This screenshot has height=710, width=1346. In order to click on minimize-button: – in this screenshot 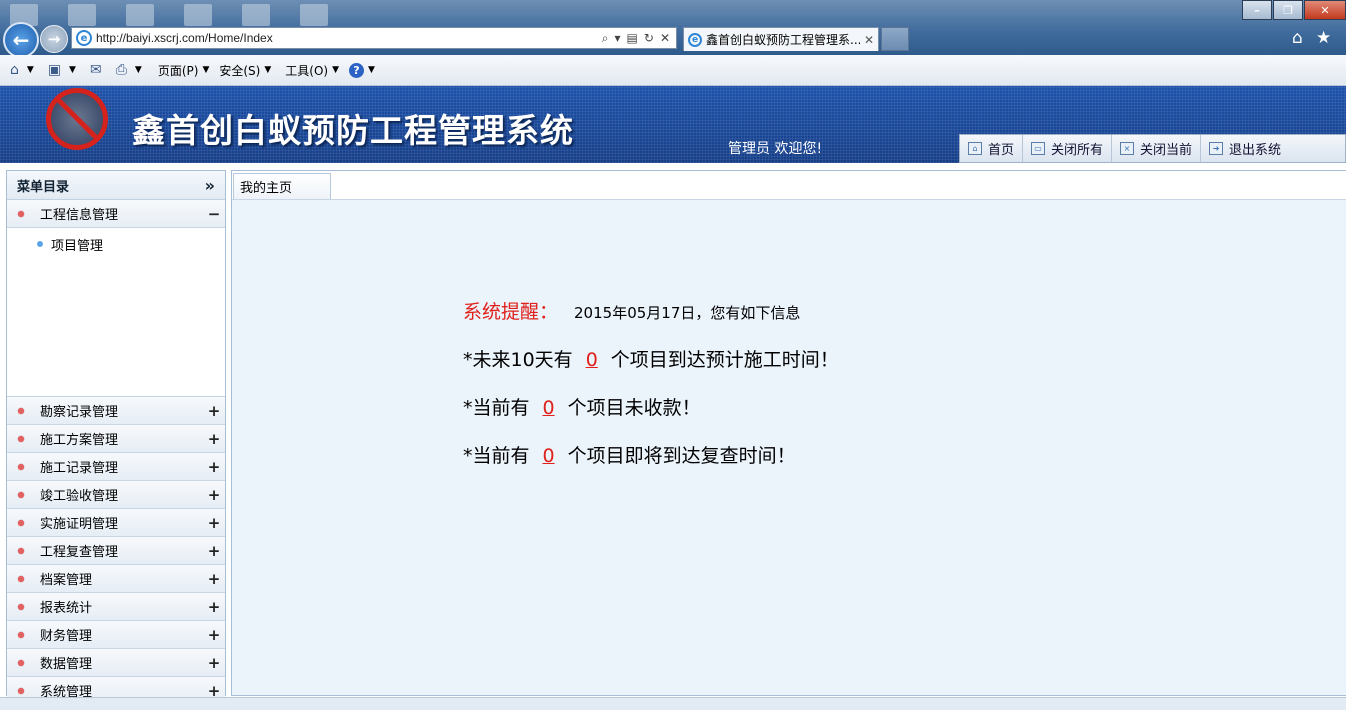, I will do `click(1257, 10)`.